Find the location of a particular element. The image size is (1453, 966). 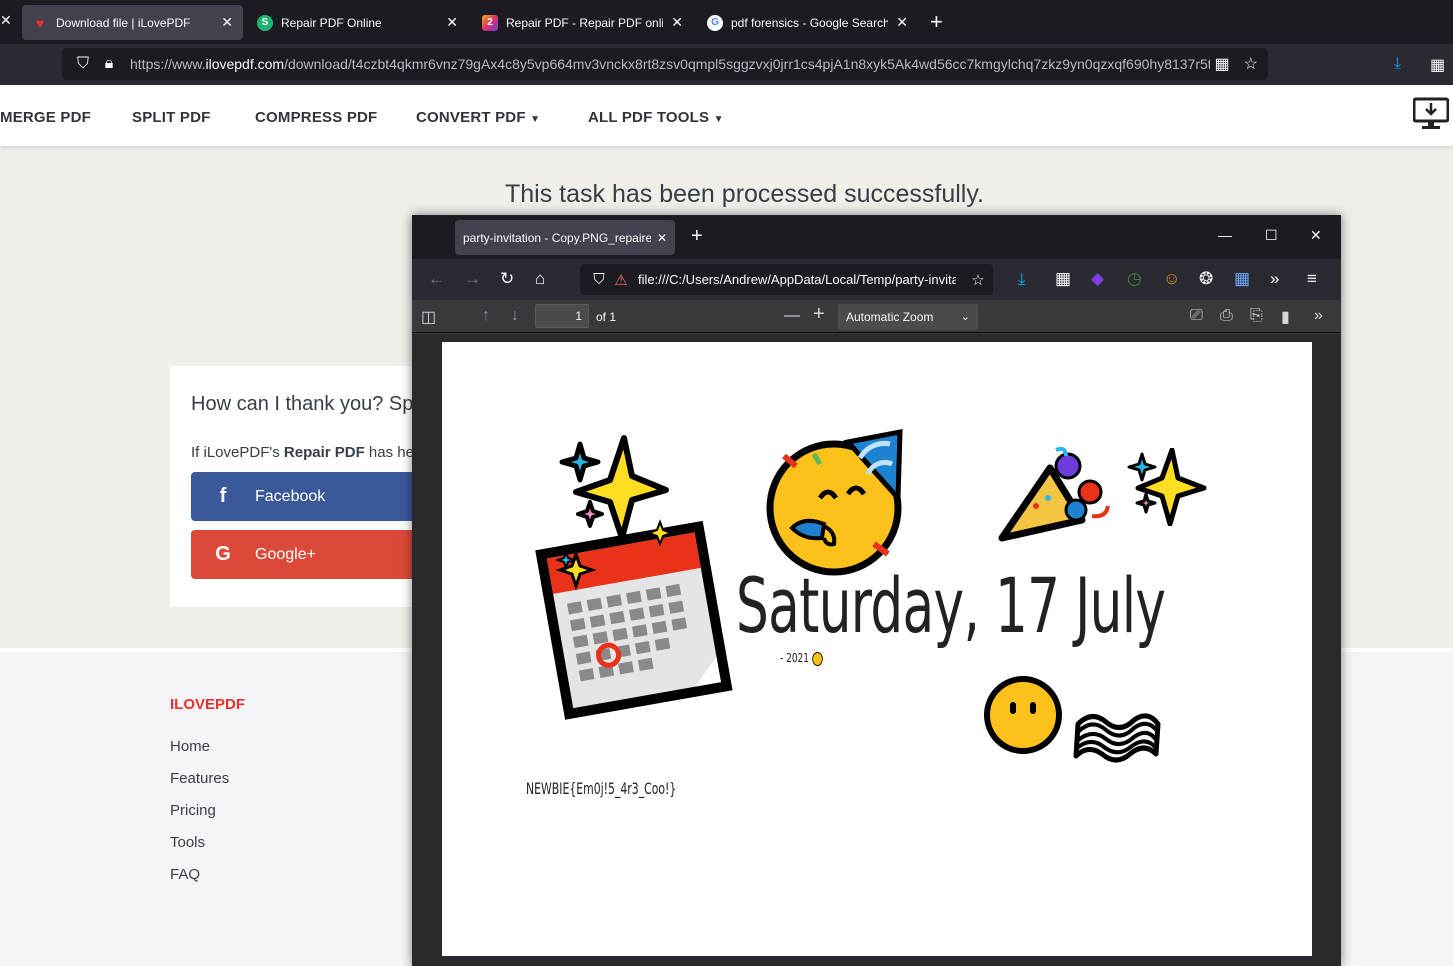

footer-link-home: Home is located at coordinates (190, 746).